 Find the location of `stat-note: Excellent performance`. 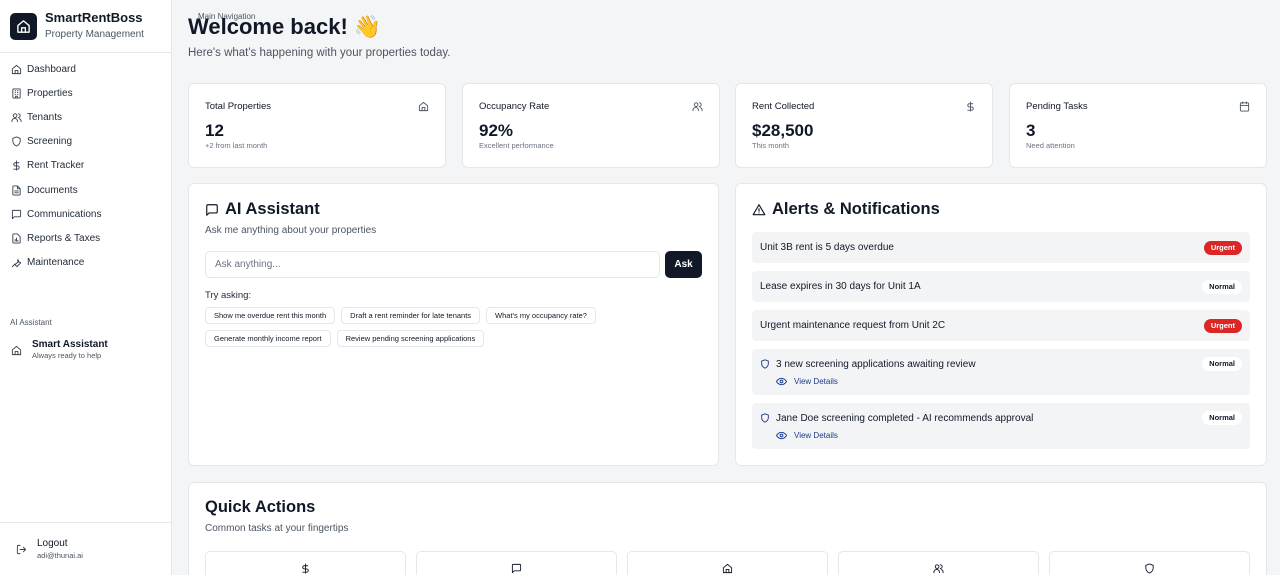

stat-note: Excellent performance is located at coordinates (516, 145).